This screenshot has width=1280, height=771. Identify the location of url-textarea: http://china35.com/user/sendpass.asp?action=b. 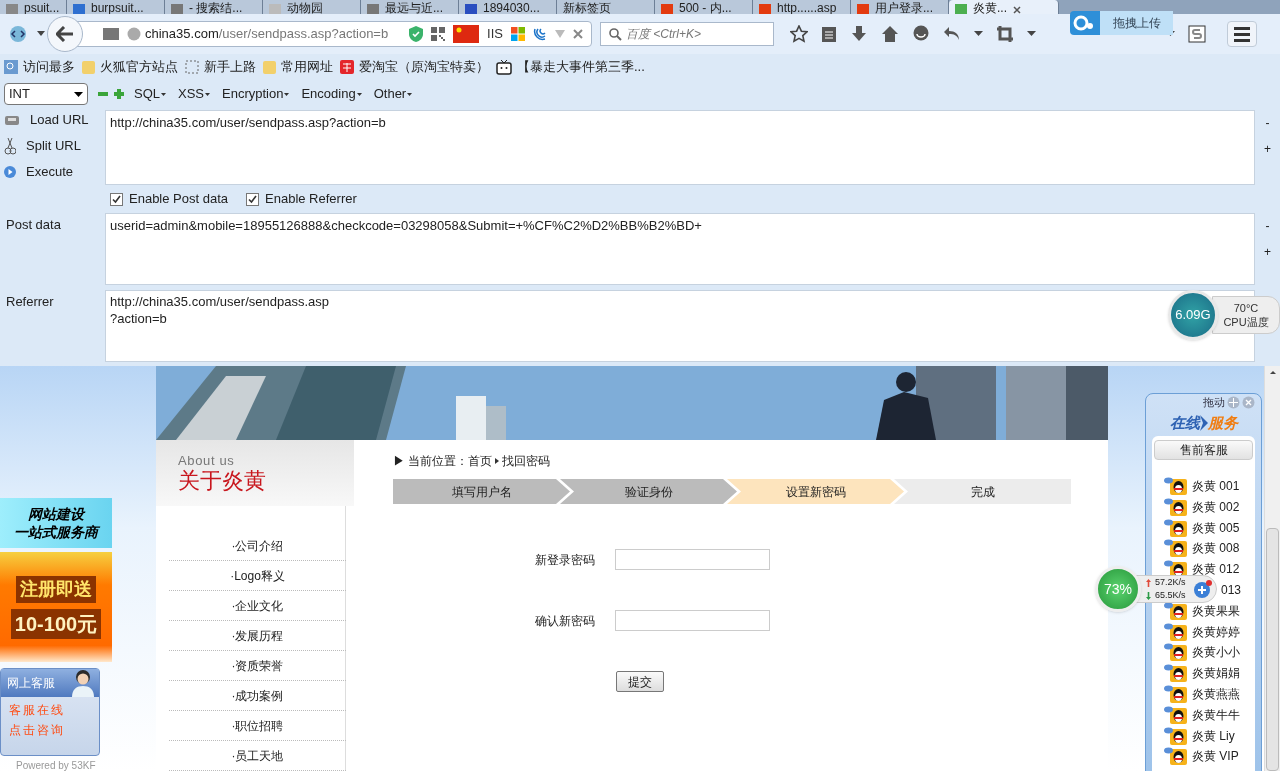
(680, 147).